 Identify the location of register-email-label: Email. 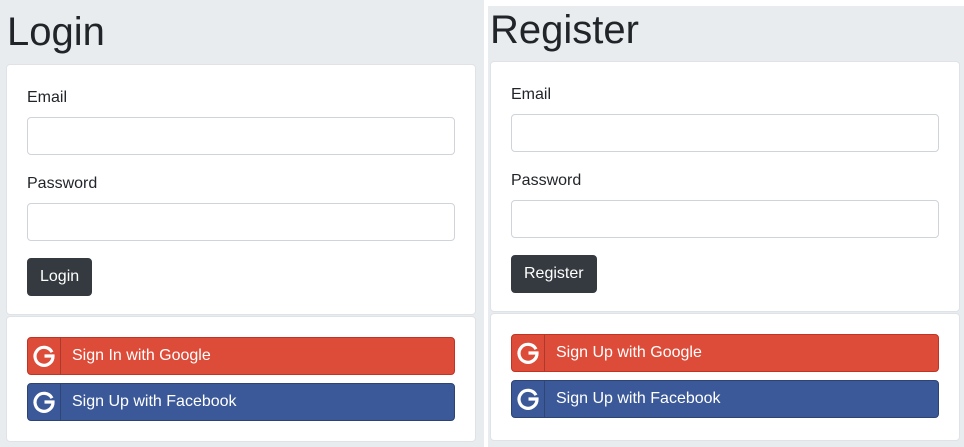
(531, 94).